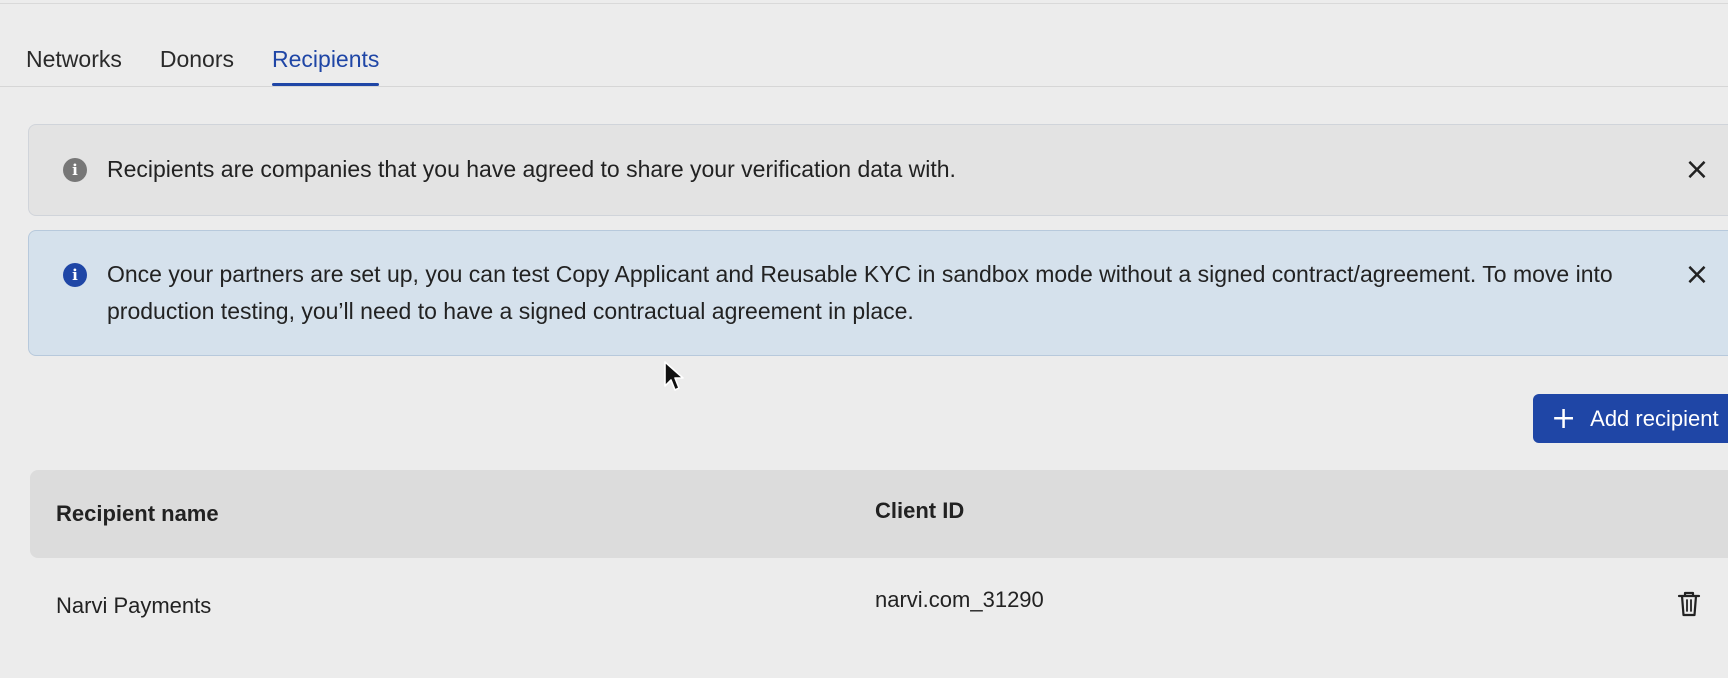 The image size is (1728, 678). What do you see at coordinates (197, 59) in the screenshot?
I see `tab-donors: Donors` at bounding box center [197, 59].